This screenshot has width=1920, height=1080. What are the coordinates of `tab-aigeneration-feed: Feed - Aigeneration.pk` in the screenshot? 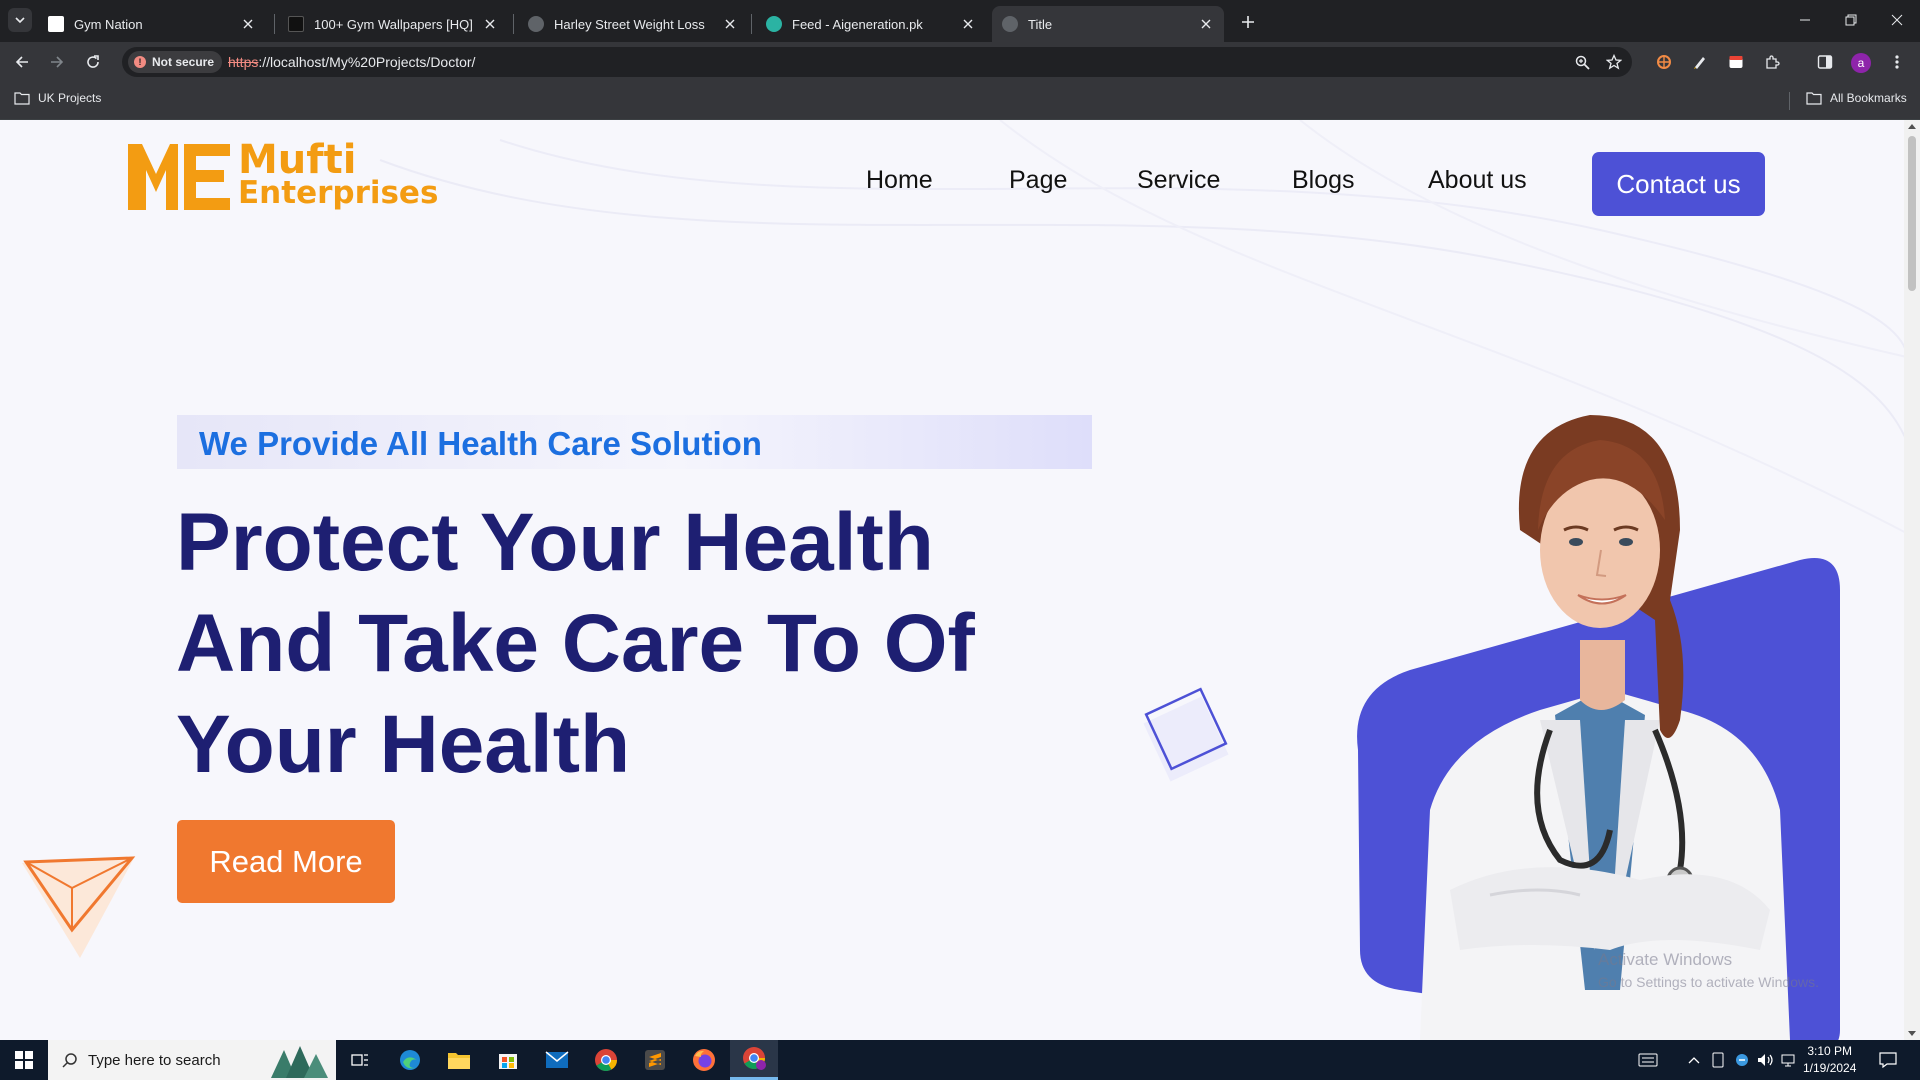 It's located at (871, 24).